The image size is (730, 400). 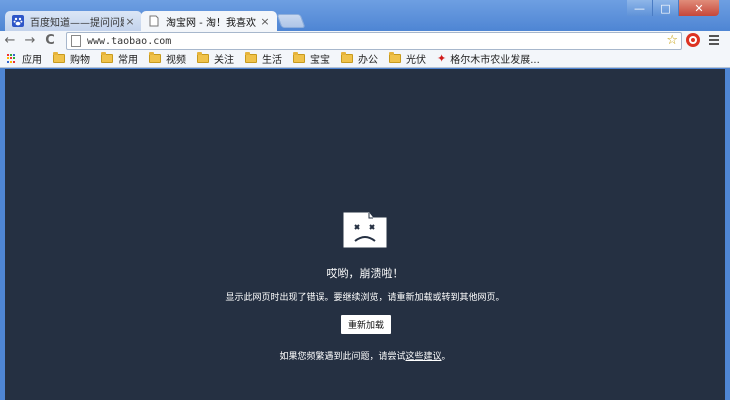 I want to click on bookmark-folder: 生活, so click(x=263, y=58).